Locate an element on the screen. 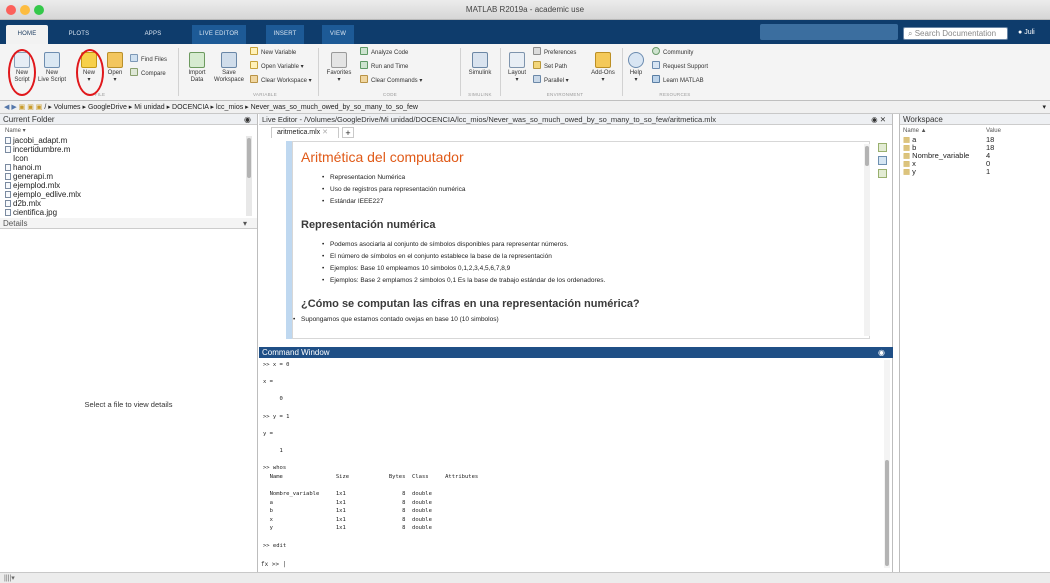  command-line: a 1x1 8 double is located at coordinates (347, 502).